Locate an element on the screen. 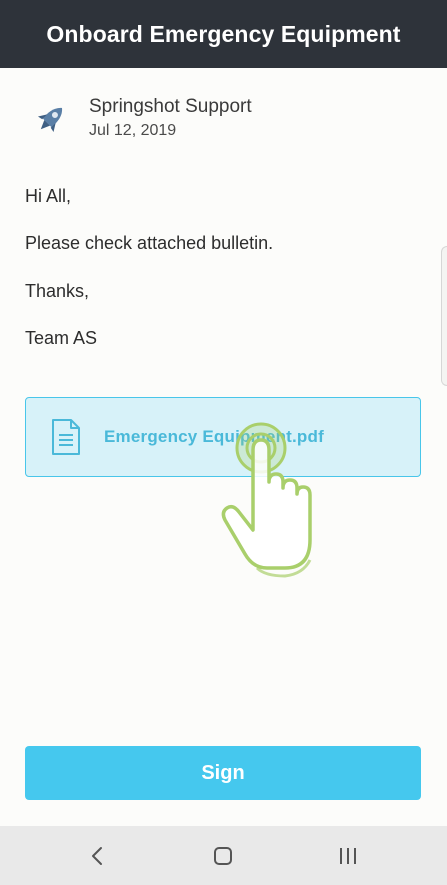 The width and height of the screenshot is (447, 885). system-nav-bar is located at coordinates (223, 855).